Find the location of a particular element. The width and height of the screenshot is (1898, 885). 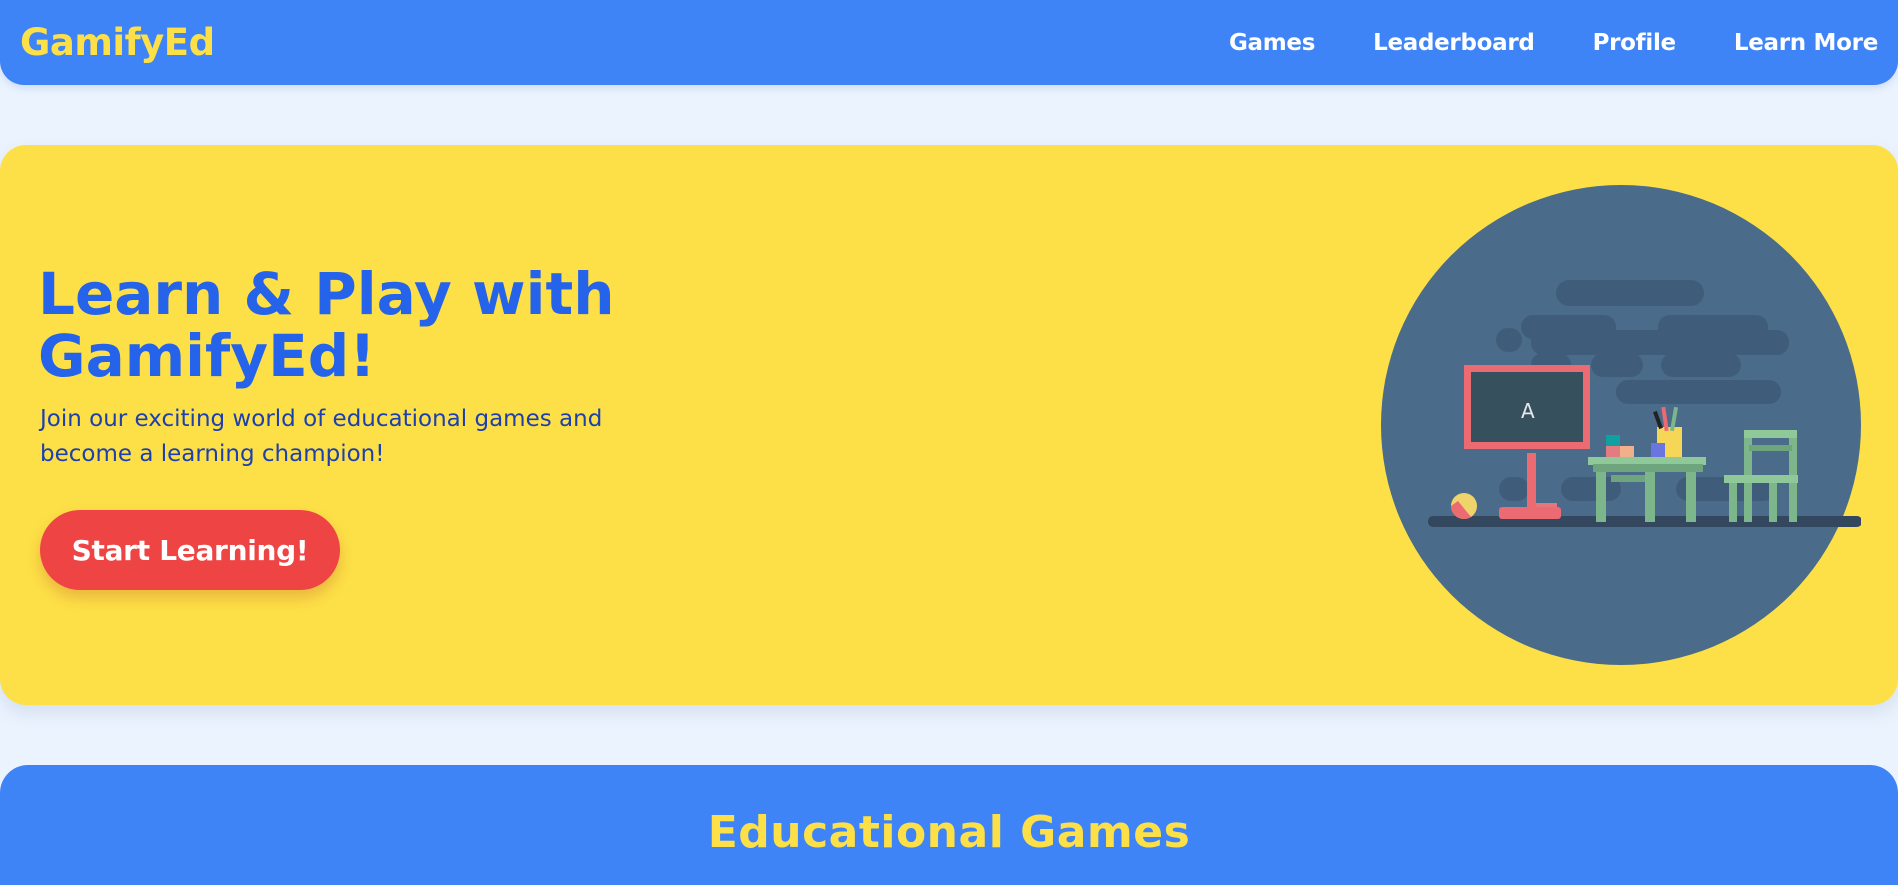

section-title: Educational Games is located at coordinates (949, 832).